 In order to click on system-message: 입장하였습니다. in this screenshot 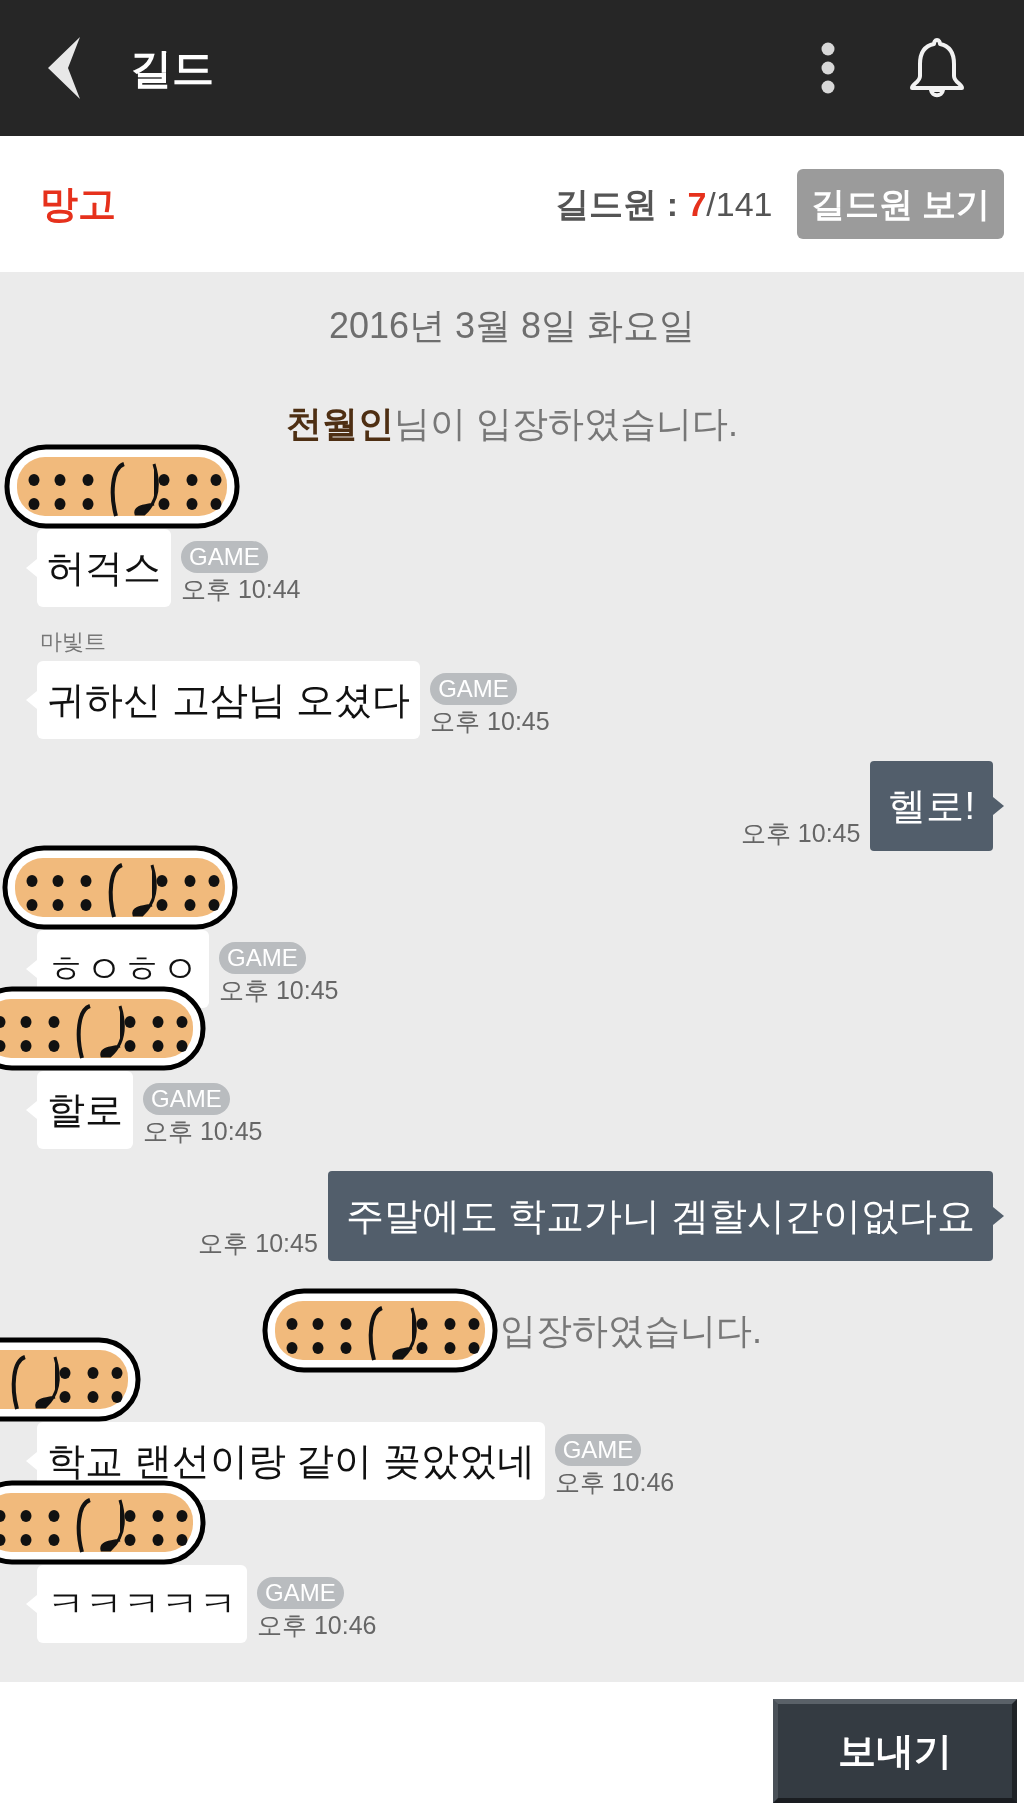, I will do `click(631, 1330)`.